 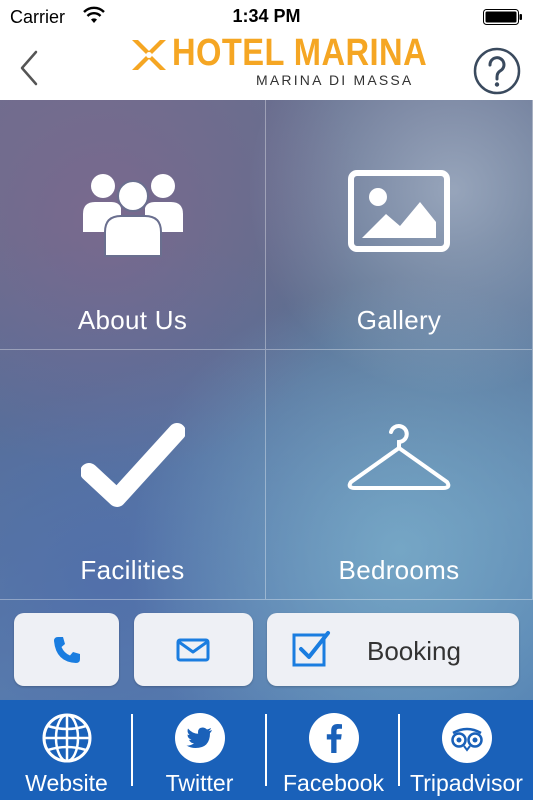 I want to click on tile-label: About Us, so click(x=132, y=320).